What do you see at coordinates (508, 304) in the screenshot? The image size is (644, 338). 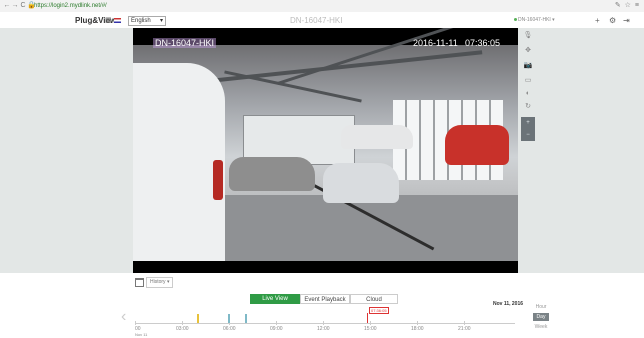 I see `timeline-date: Nov 11, 2016` at bounding box center [508, 304].